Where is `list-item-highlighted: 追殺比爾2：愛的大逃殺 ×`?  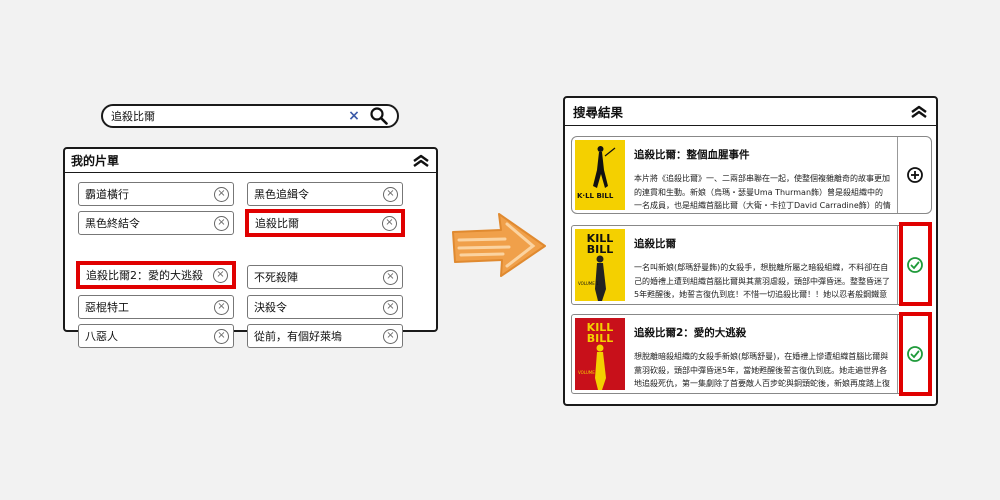
list-item-highlighted: 追殺比爾2：愛的大逃殺 × is located at coordinates (156, 275).